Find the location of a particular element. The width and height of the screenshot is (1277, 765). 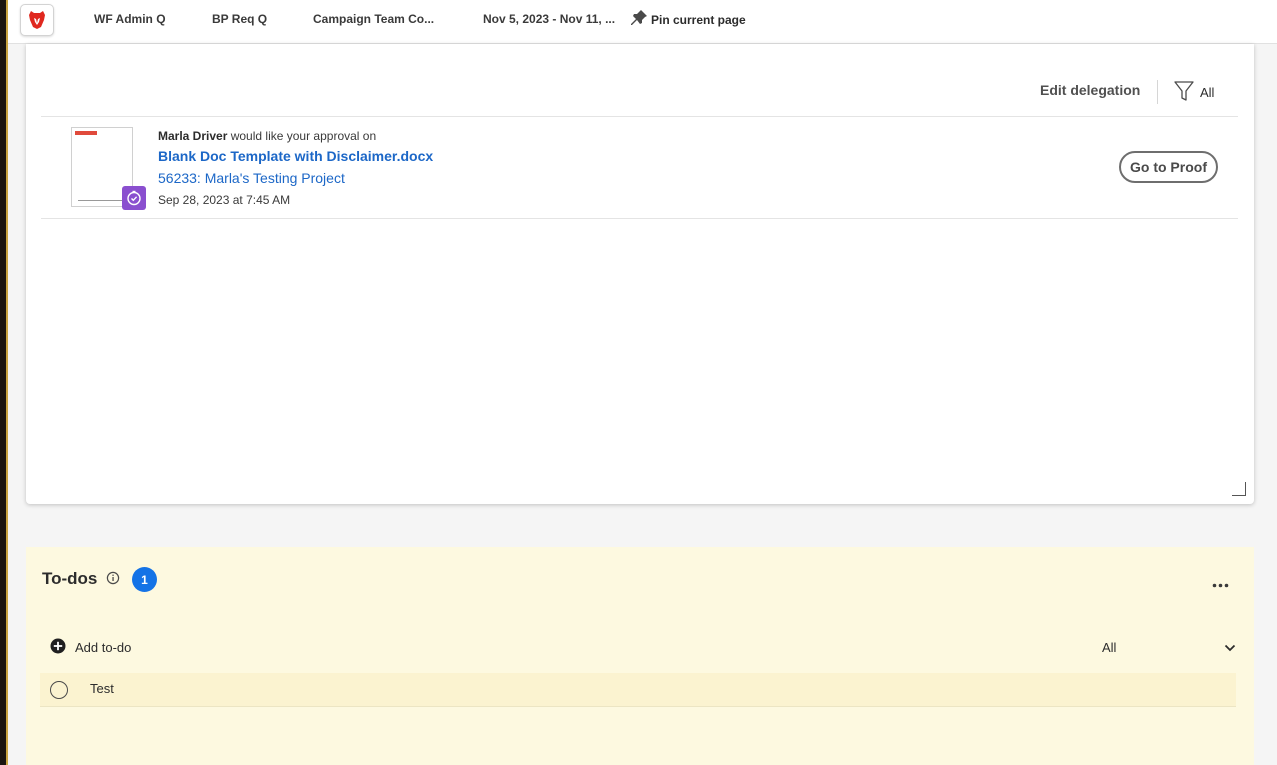

funnel-filter-icon is located at coordinates (1187, 92).